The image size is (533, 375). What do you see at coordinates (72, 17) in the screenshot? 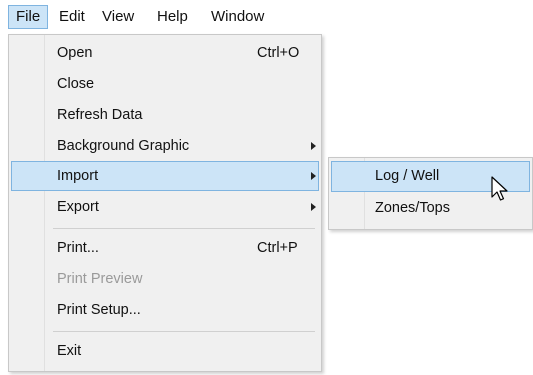
I see `menu-edit: Edit` at bounding box center [72, 17].